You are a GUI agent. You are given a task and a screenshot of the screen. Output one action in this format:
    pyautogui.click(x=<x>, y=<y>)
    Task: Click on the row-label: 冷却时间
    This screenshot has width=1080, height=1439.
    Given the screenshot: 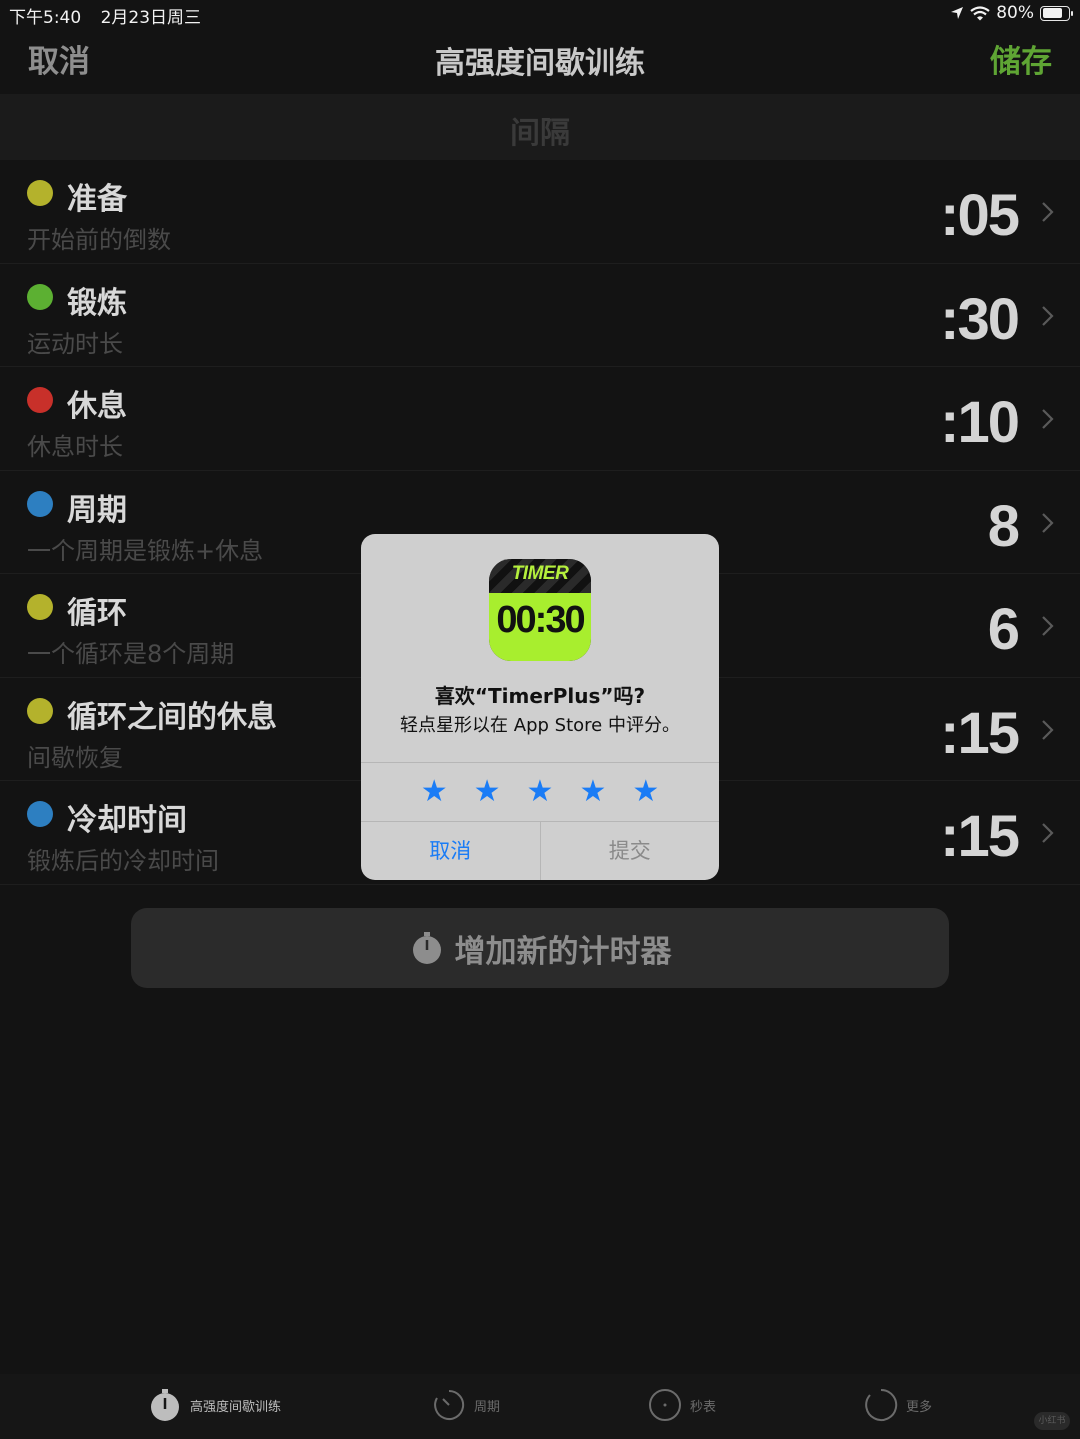 What is the action you would take?
    pyautogui.click(x=127, y=820)
    